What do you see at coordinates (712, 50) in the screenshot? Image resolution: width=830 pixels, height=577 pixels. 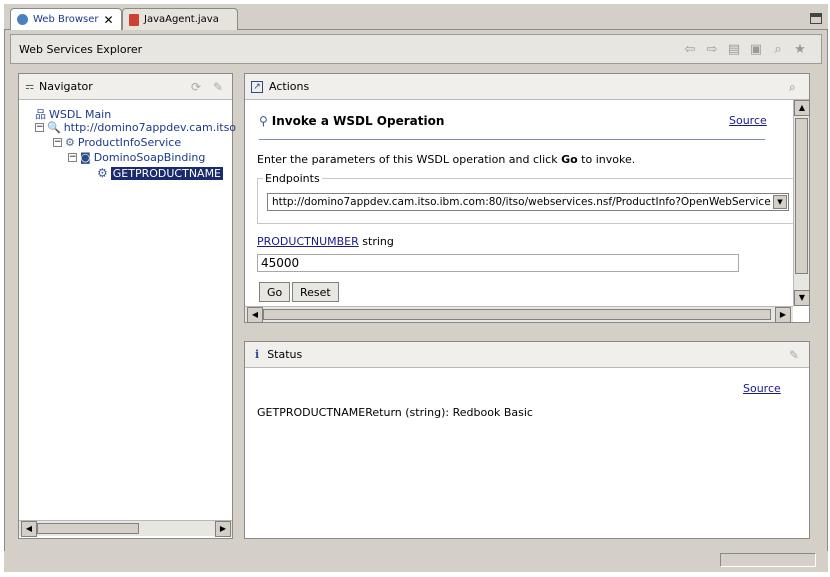 I see `forward-icon: ⇨` at bounding box center [712, 50].